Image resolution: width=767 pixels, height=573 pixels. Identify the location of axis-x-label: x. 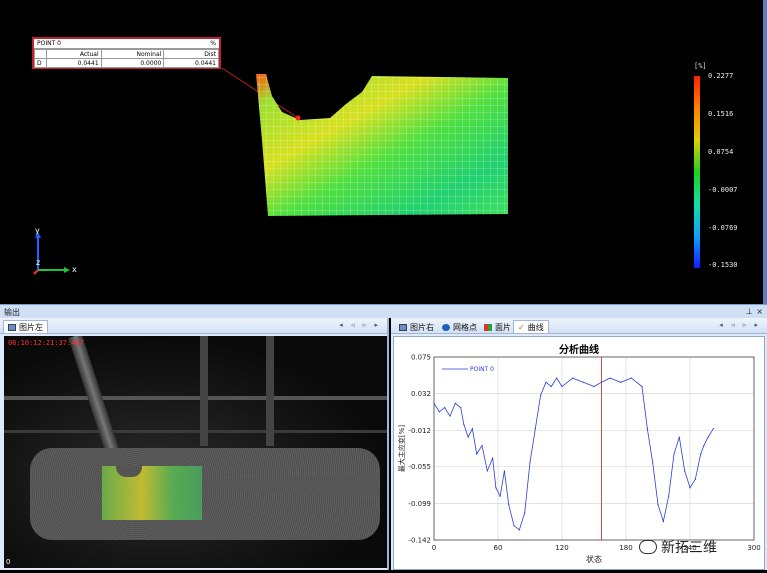
(74, 269).